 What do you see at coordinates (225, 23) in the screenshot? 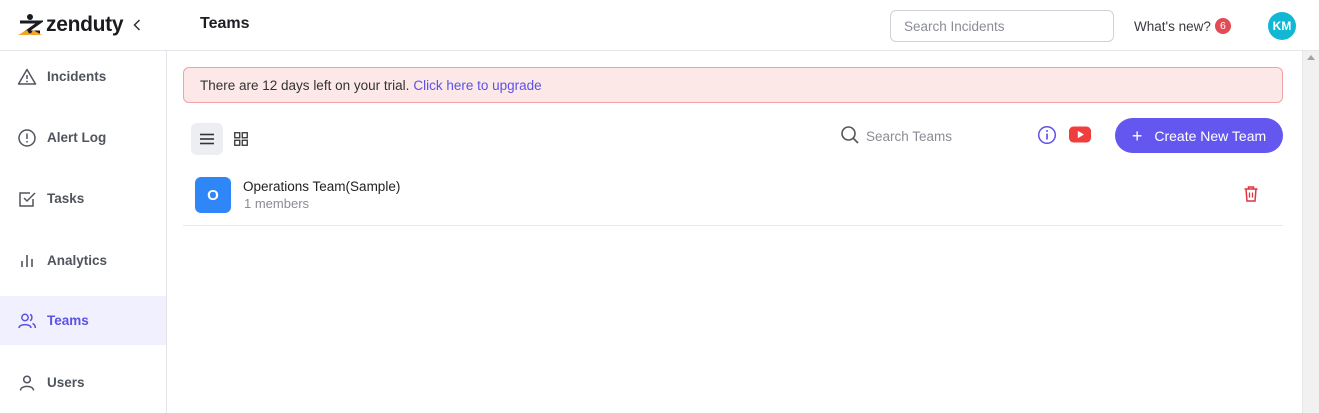
I see `page-title: Teams` at bounding box center [225, 23].